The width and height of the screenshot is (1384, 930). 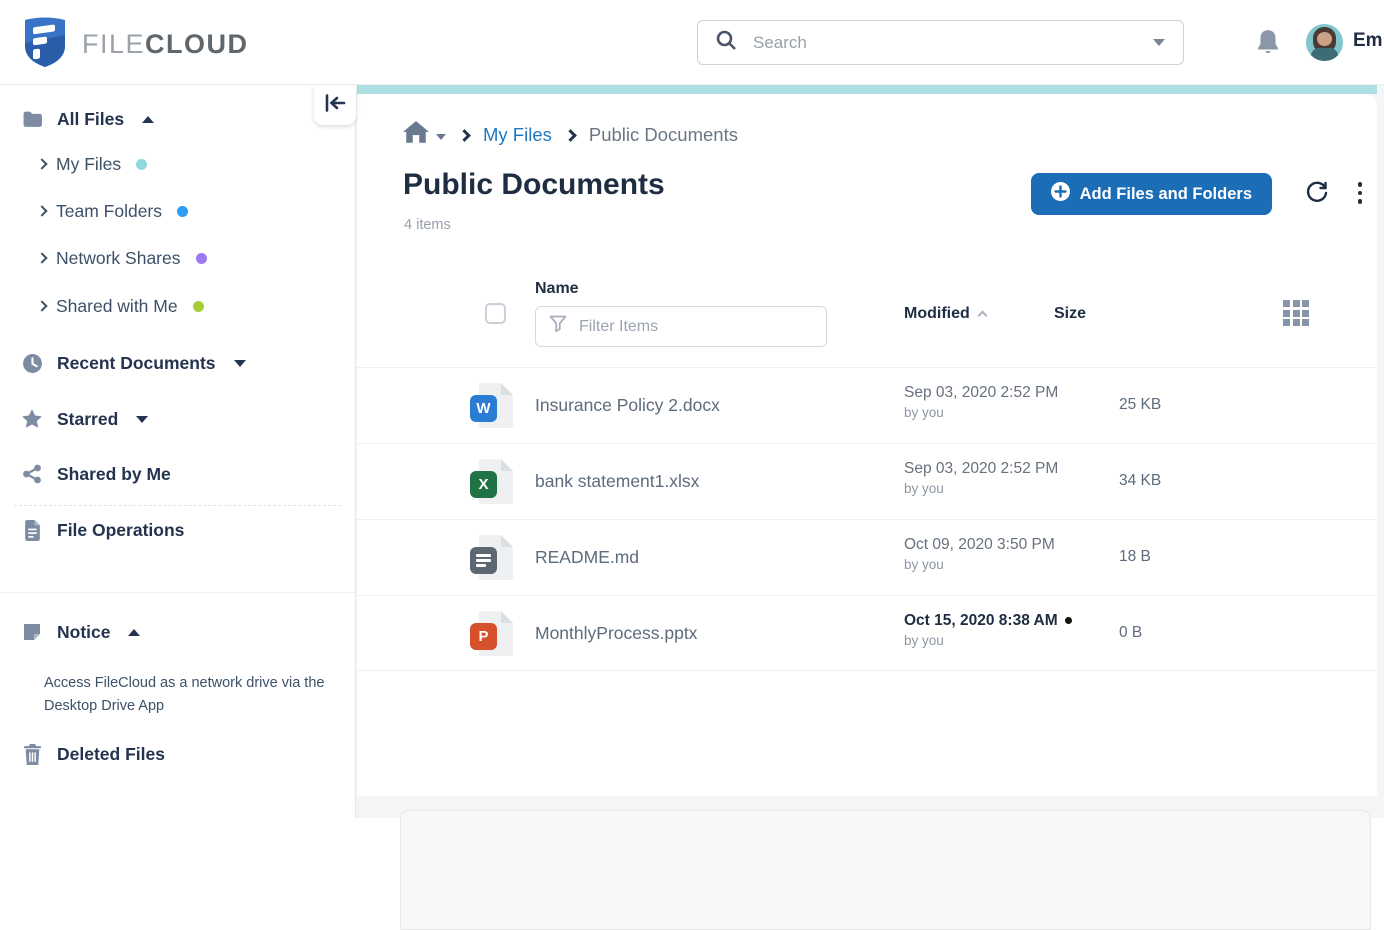 I want to click on breadcrumb-current: Public Documents, so click(x=663, y=135).